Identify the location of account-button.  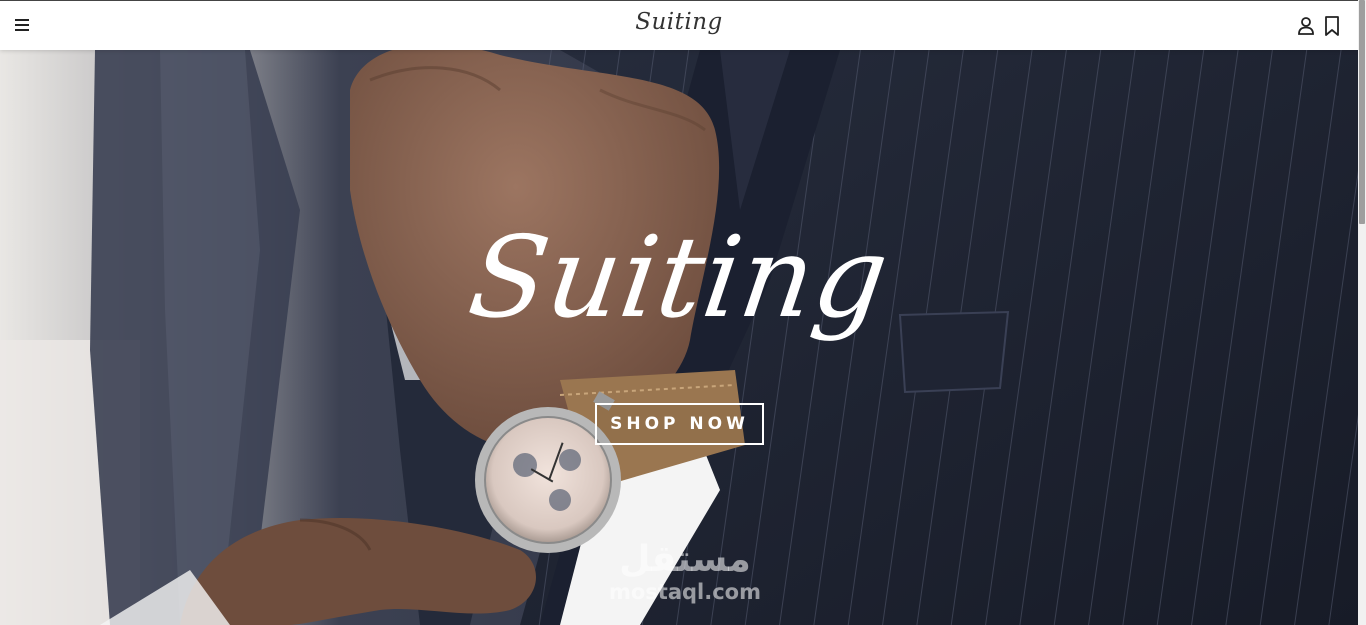
(1306, 26).